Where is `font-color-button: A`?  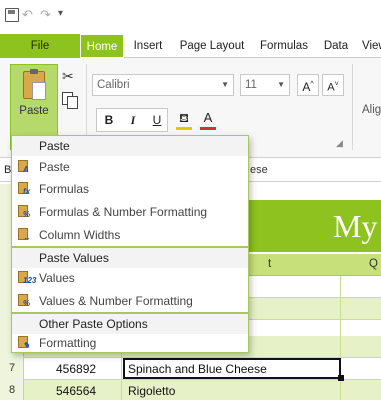 font-color-button: A is located at coordinates (208, 120).